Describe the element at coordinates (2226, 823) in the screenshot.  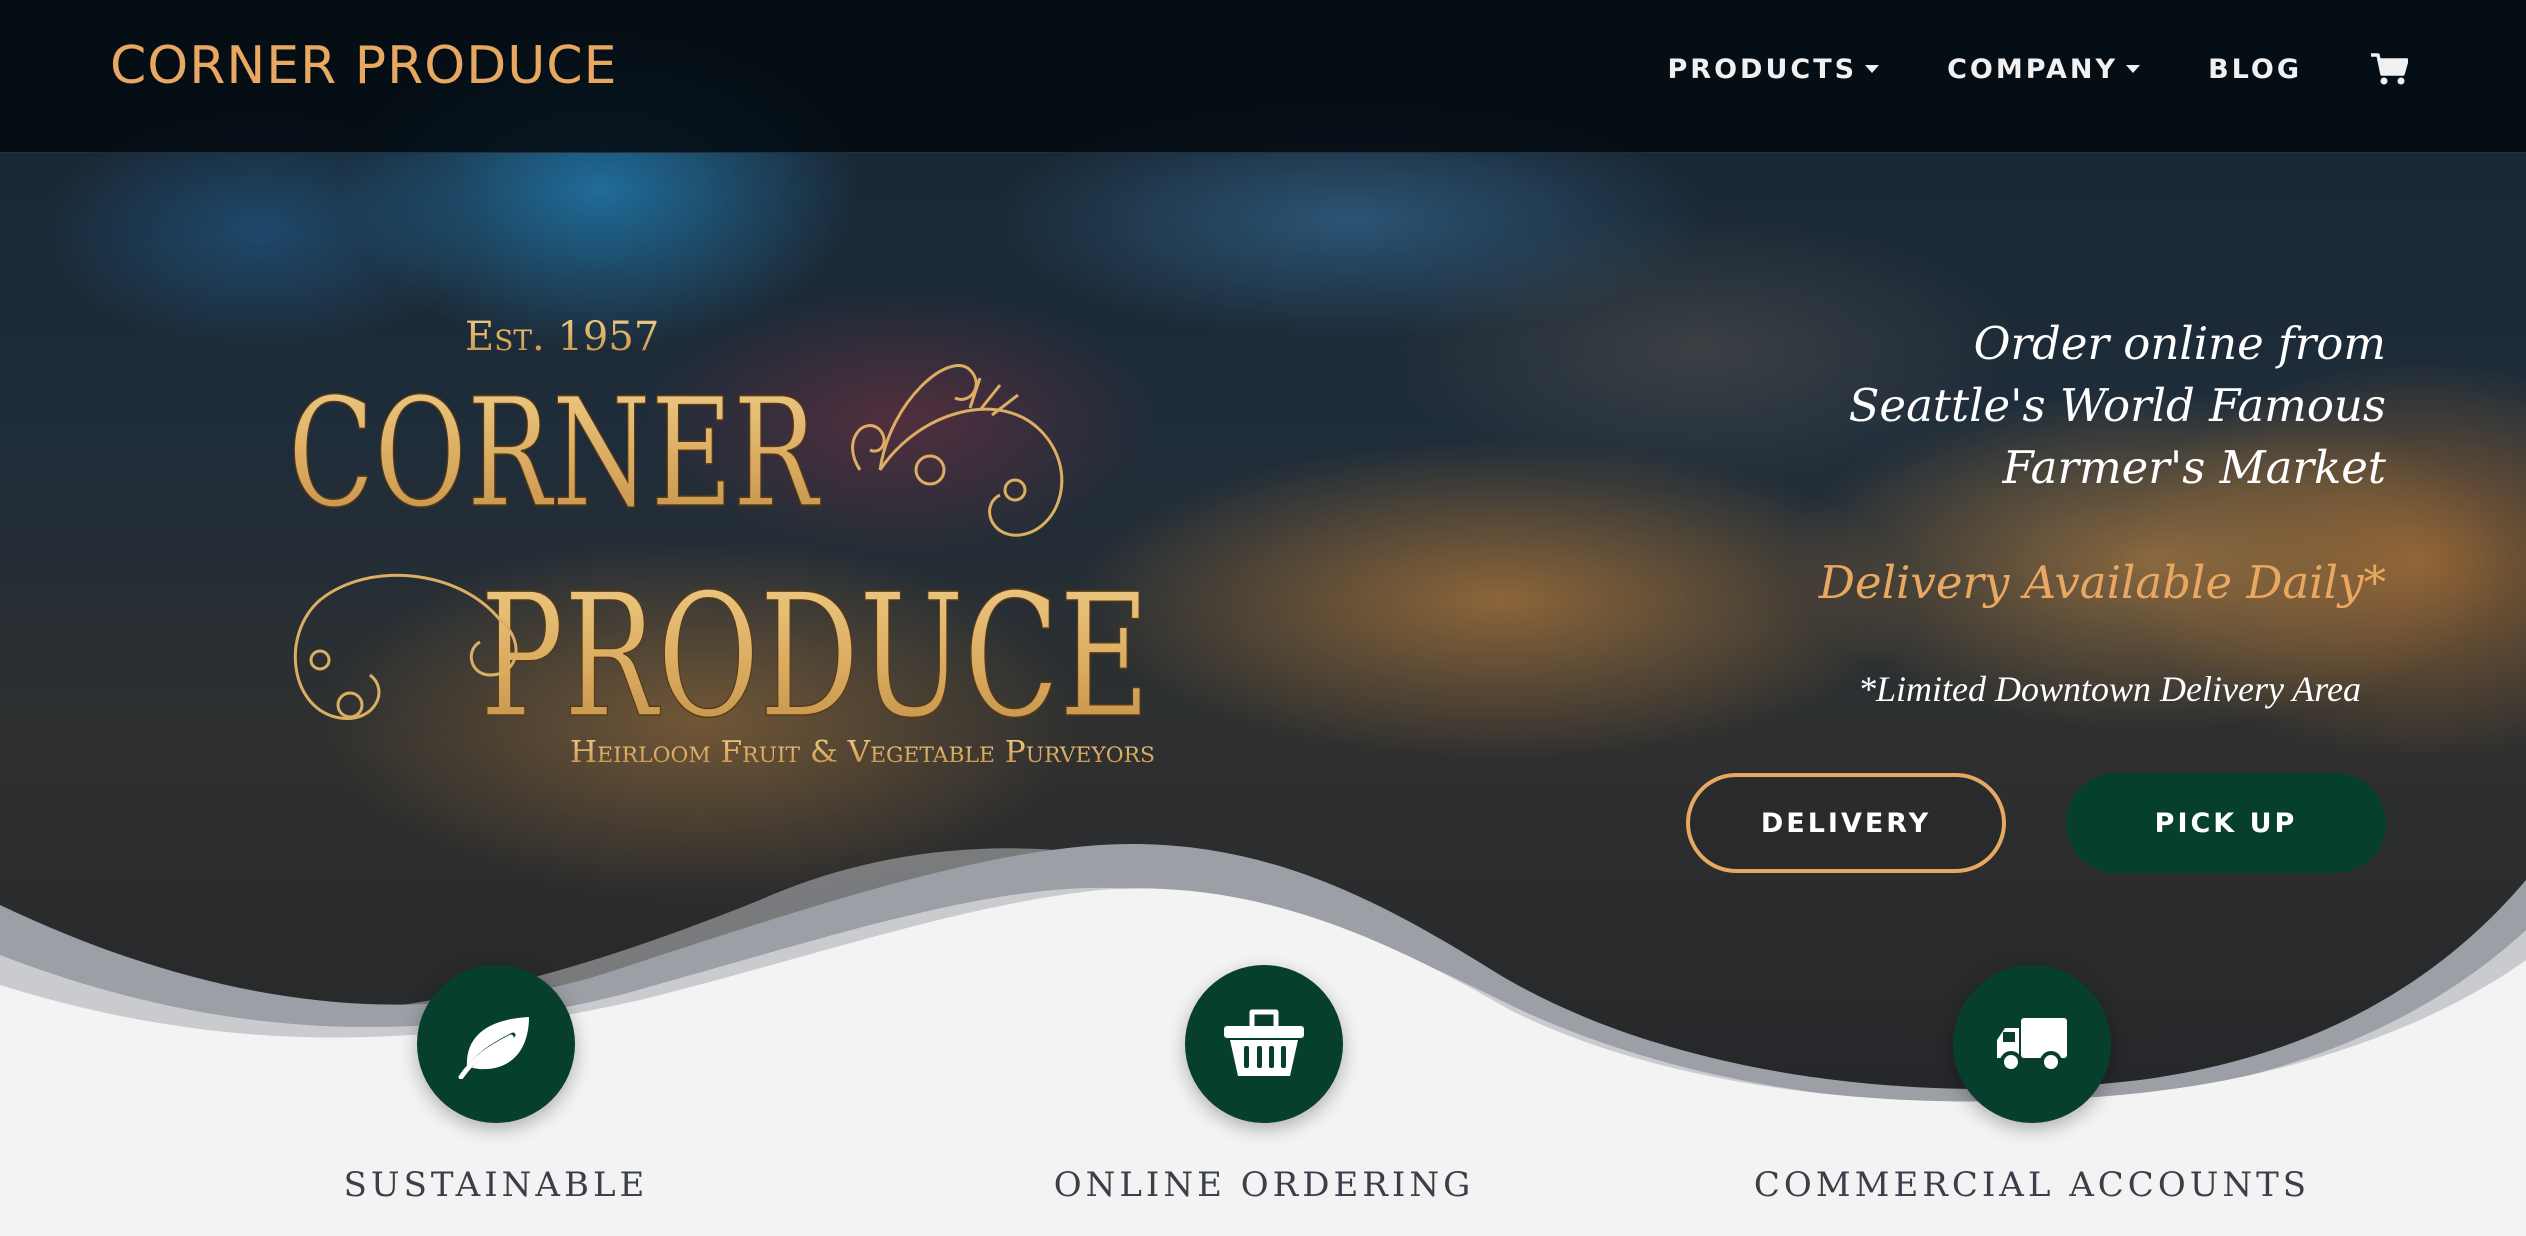
I see `pickup-button: PICK UP` at that location.